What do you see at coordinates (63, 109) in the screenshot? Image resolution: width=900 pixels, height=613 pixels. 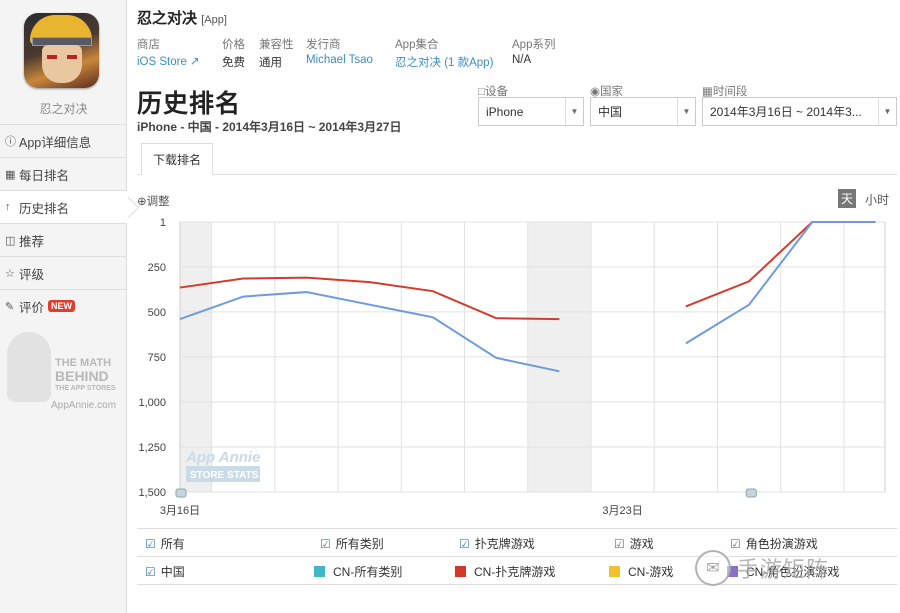 I see `sidebar-app-name: 忍之对决` at bounding box center [63, 109].